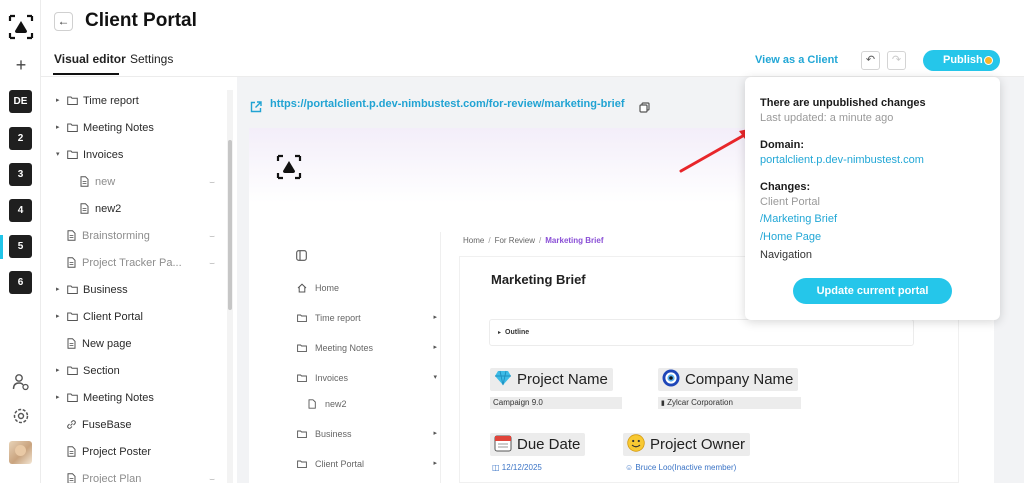 The width and height of the screenshot is (1024, 483). What do you see at coordinates (870, 60) in the screenshot?
I see `undo-button: ↶` at bounding box center [870, 60].